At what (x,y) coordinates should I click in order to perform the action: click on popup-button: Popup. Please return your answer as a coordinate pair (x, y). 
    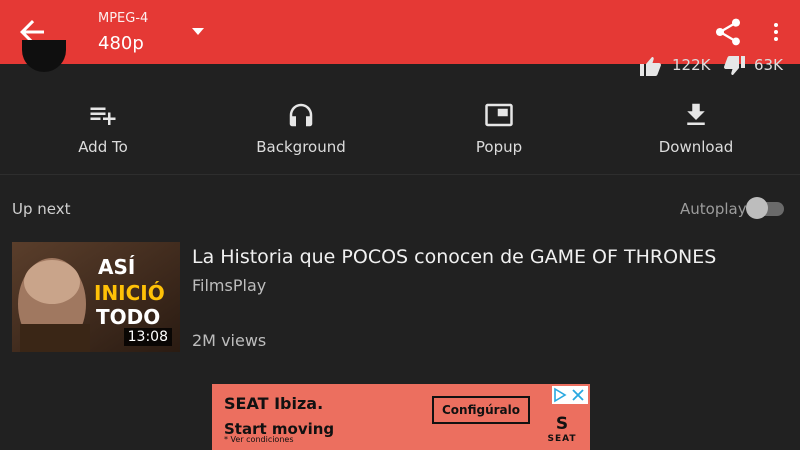
    Looking at the image, I should click on (499, 126).